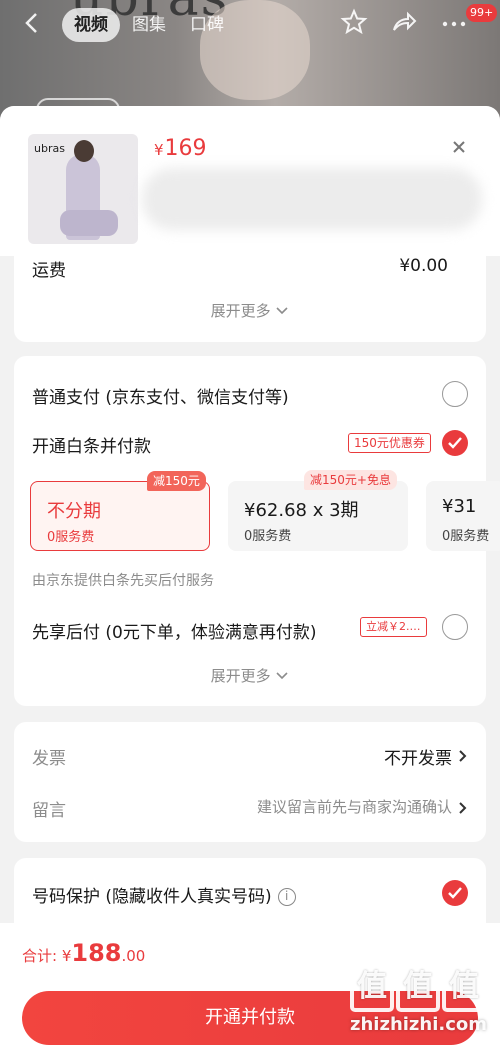  I want to click on plan-option-more-installments: ¥31 0服务费, so click(463, 516).